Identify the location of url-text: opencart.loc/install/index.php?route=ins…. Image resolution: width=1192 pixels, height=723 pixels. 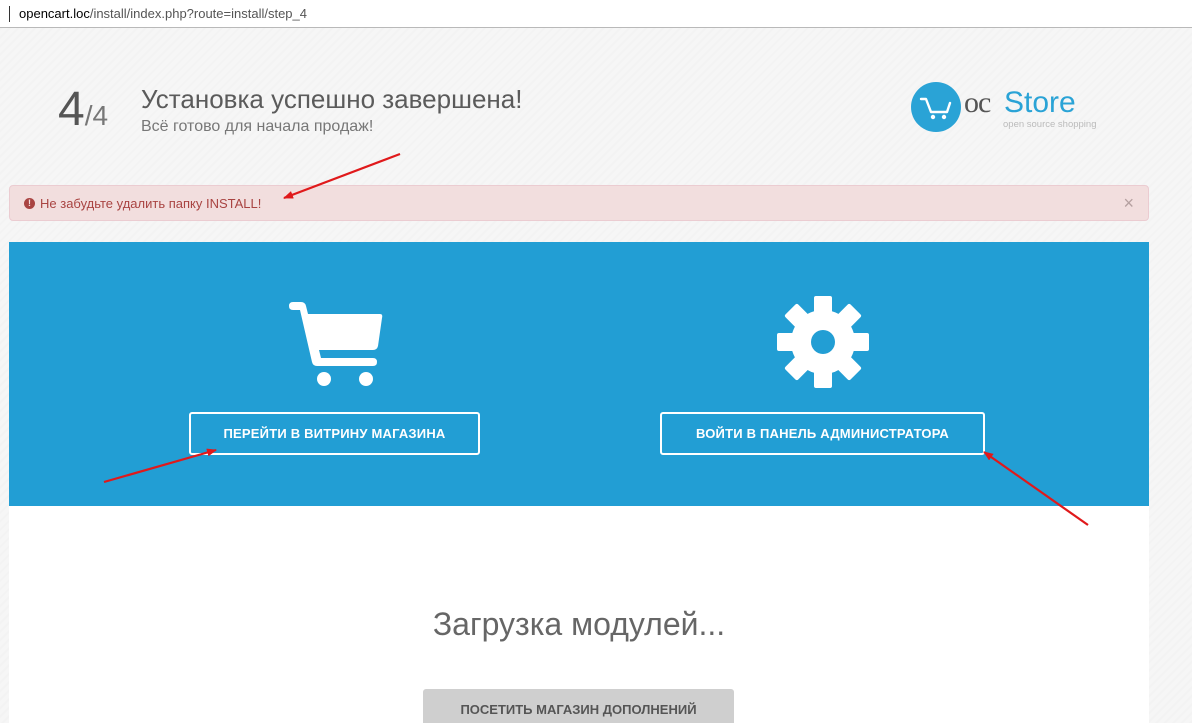
(163, 13).